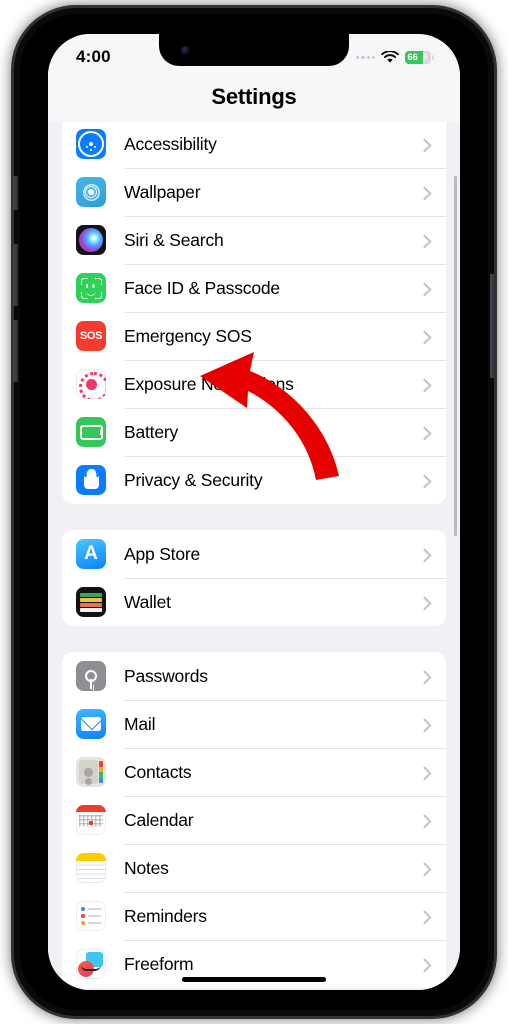 This screenshot has height=1024, width=508. What do you see at coordinates (159, 819) in the screenshot?
I see `settings-row-label: Calendar` at bounding box center [159, 819].